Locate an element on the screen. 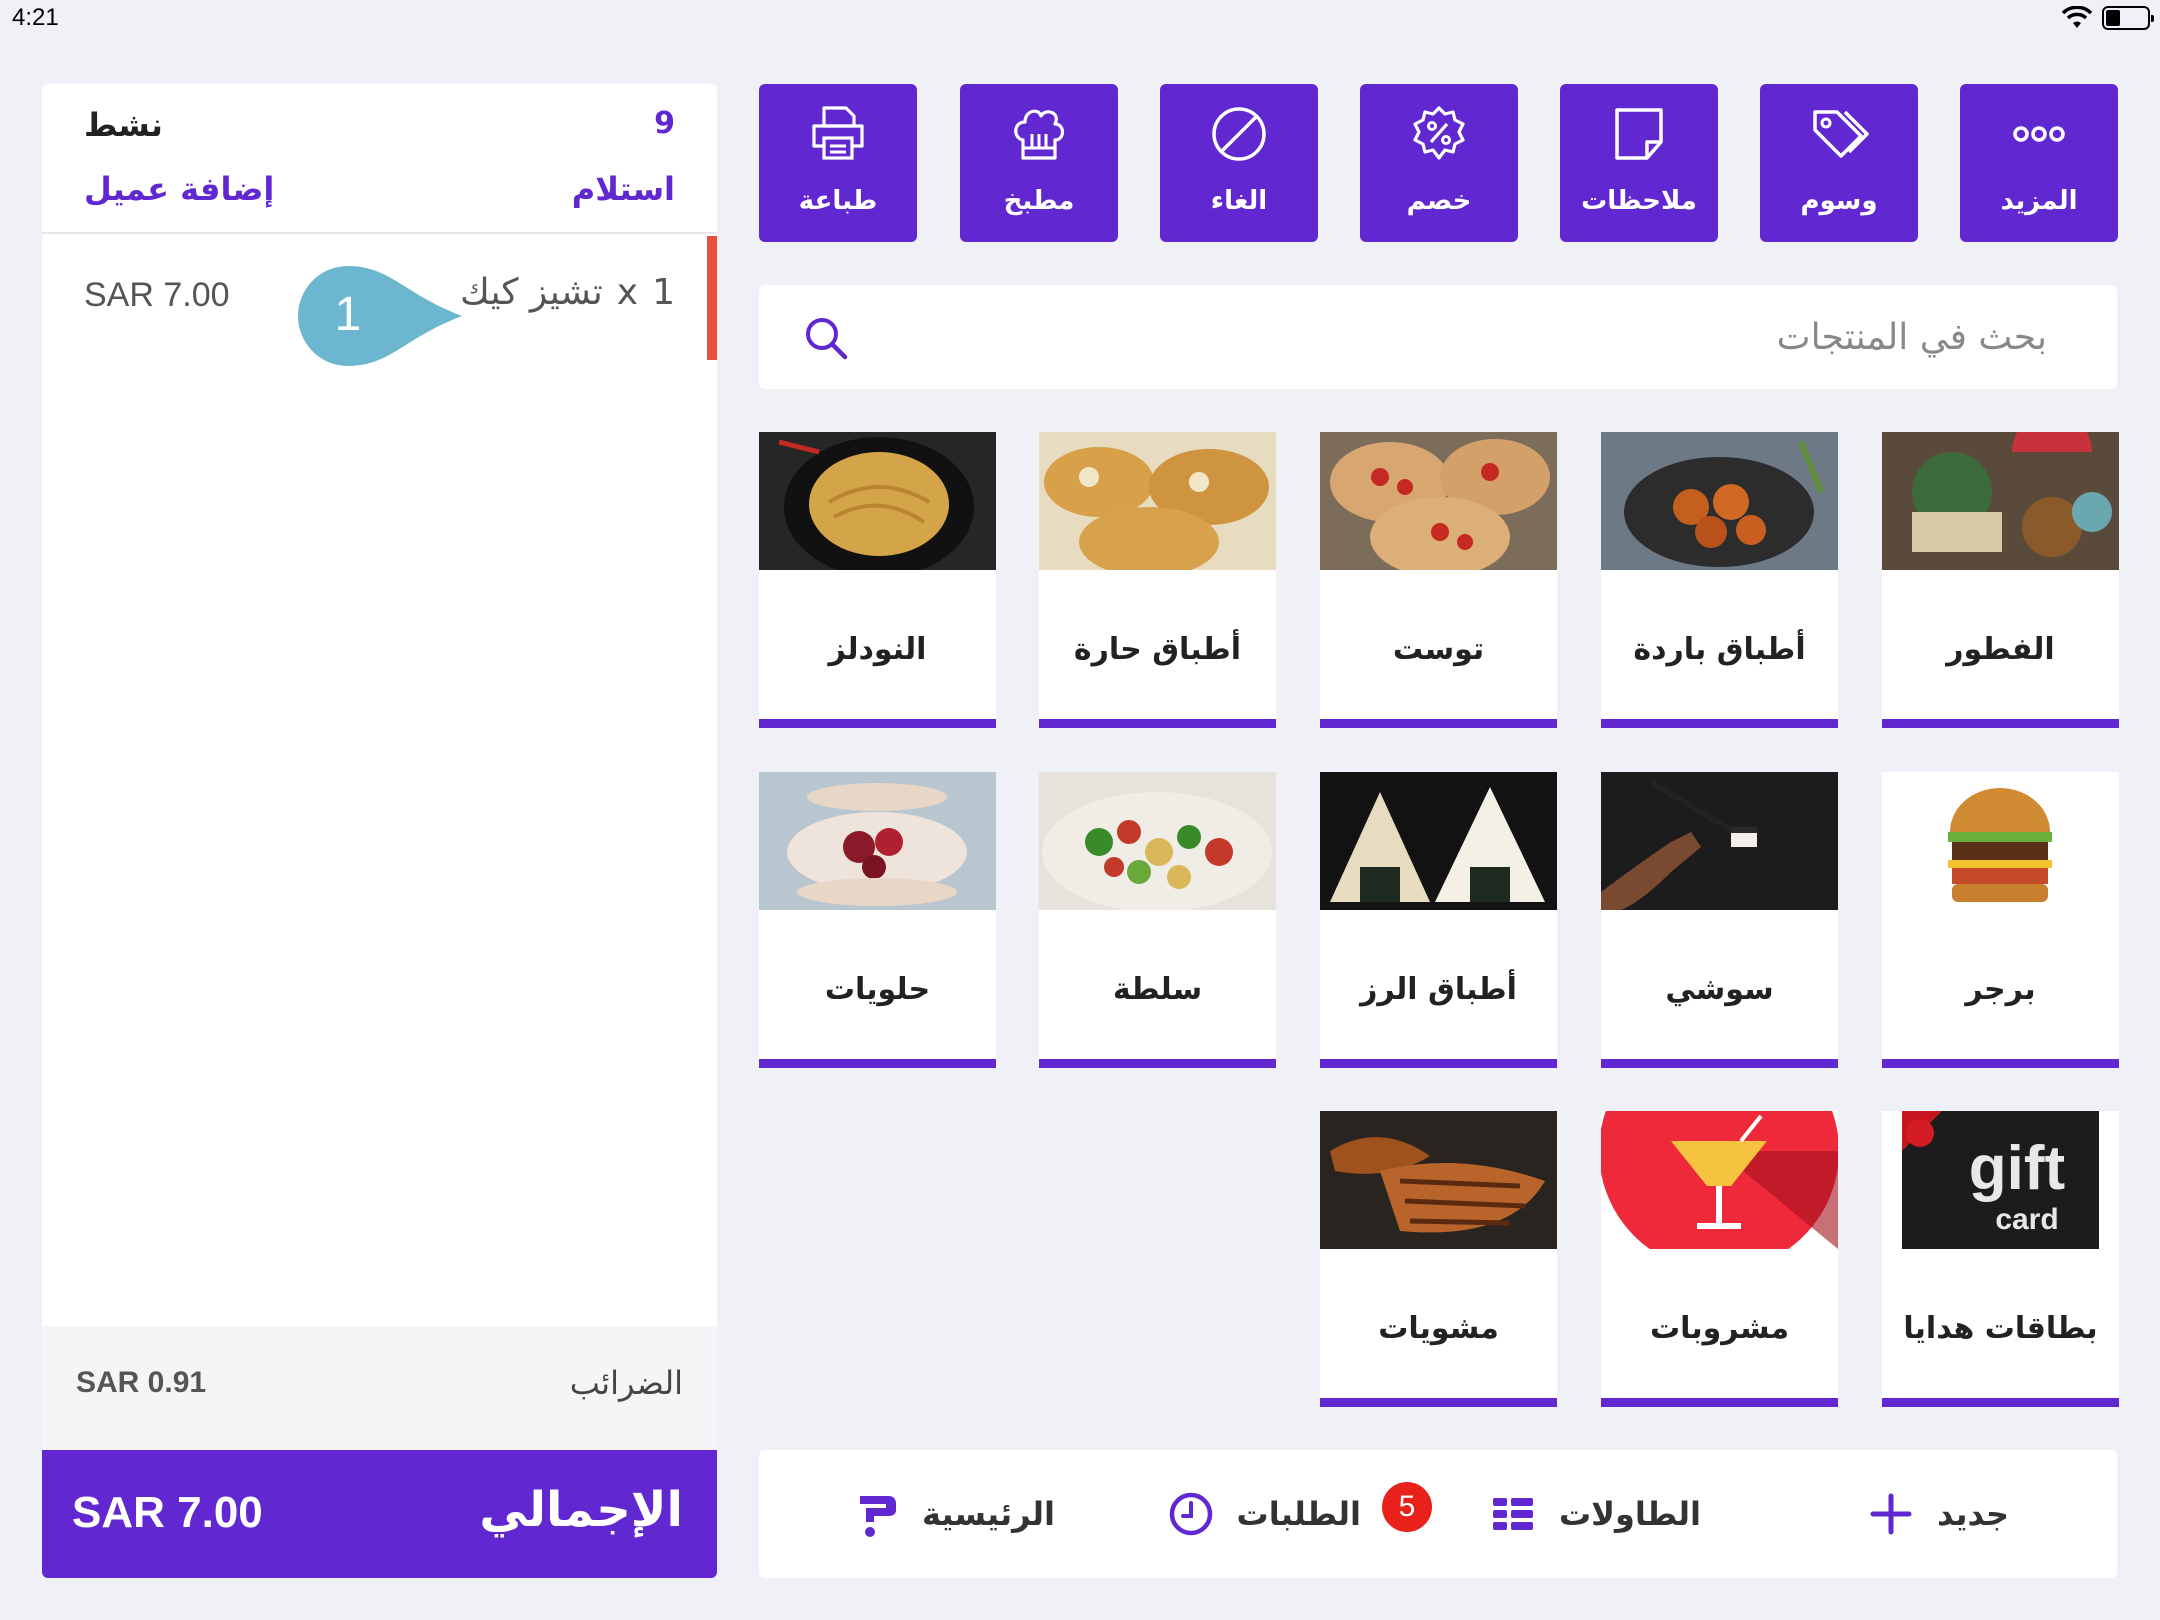 The height and width of the screenshot is (1620, 2160). grills-image is located at coordinates (1438, 1180).